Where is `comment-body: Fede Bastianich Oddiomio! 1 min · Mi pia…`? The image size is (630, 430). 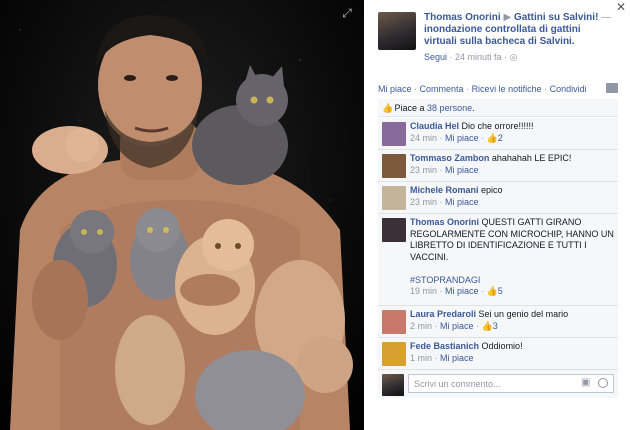
comment-body: Fede Bastianich Oddiomio! 1 min · Mi pia… is located at coordinates (512, 352).